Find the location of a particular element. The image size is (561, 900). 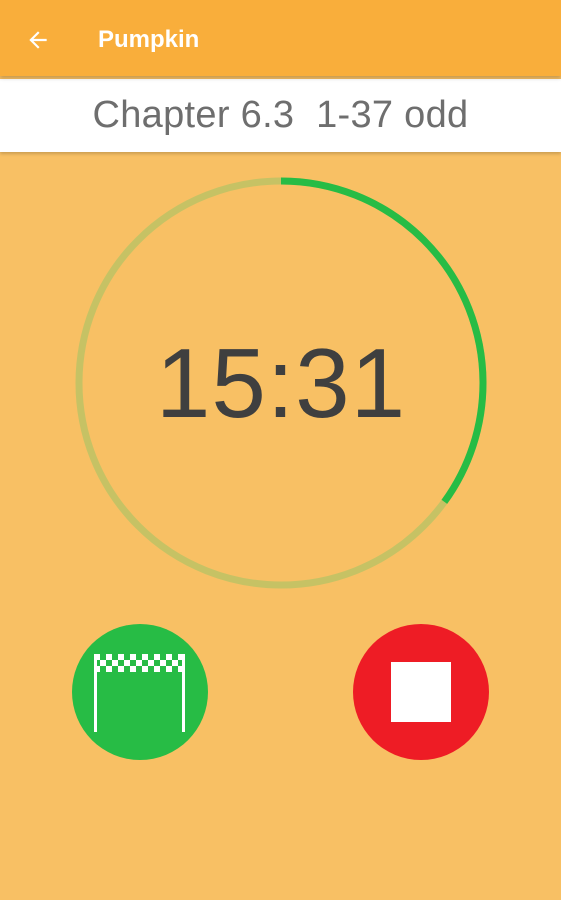

stop-icon is located at coordinates (421, 692).